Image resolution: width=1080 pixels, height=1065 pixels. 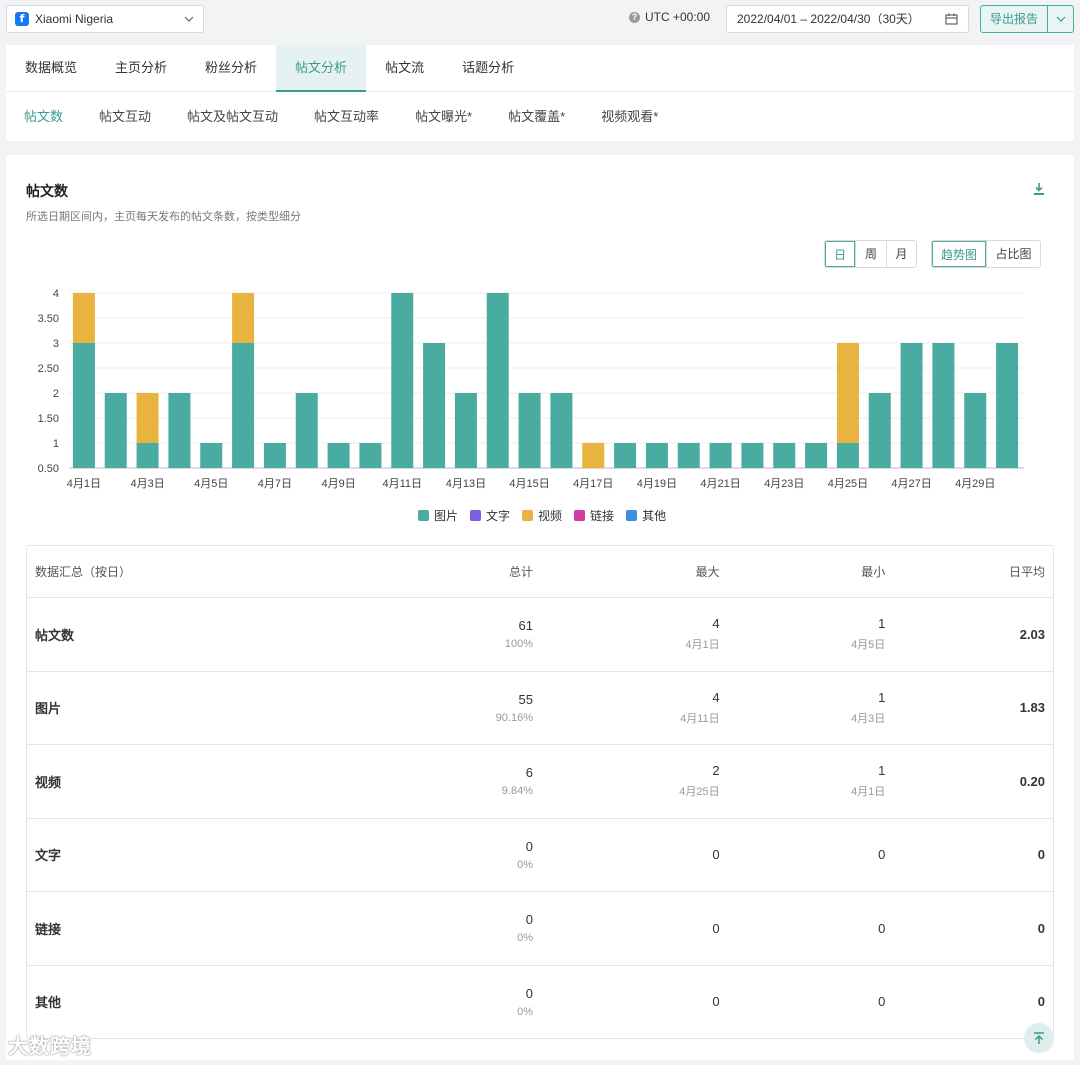 I want to click on legend-swatch, so click(x=528, y=515).